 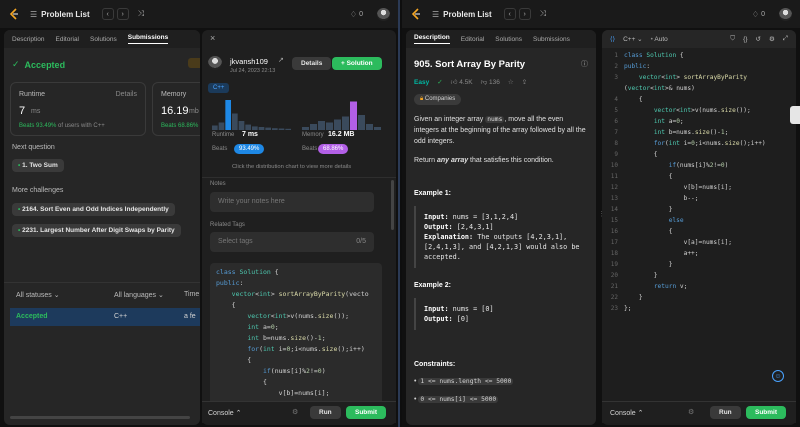 What do you see at coordinates (613, 39) in the screenshot?
I see `code-bracket-icon: ⟨⟩` at bounding box center [613, 39].